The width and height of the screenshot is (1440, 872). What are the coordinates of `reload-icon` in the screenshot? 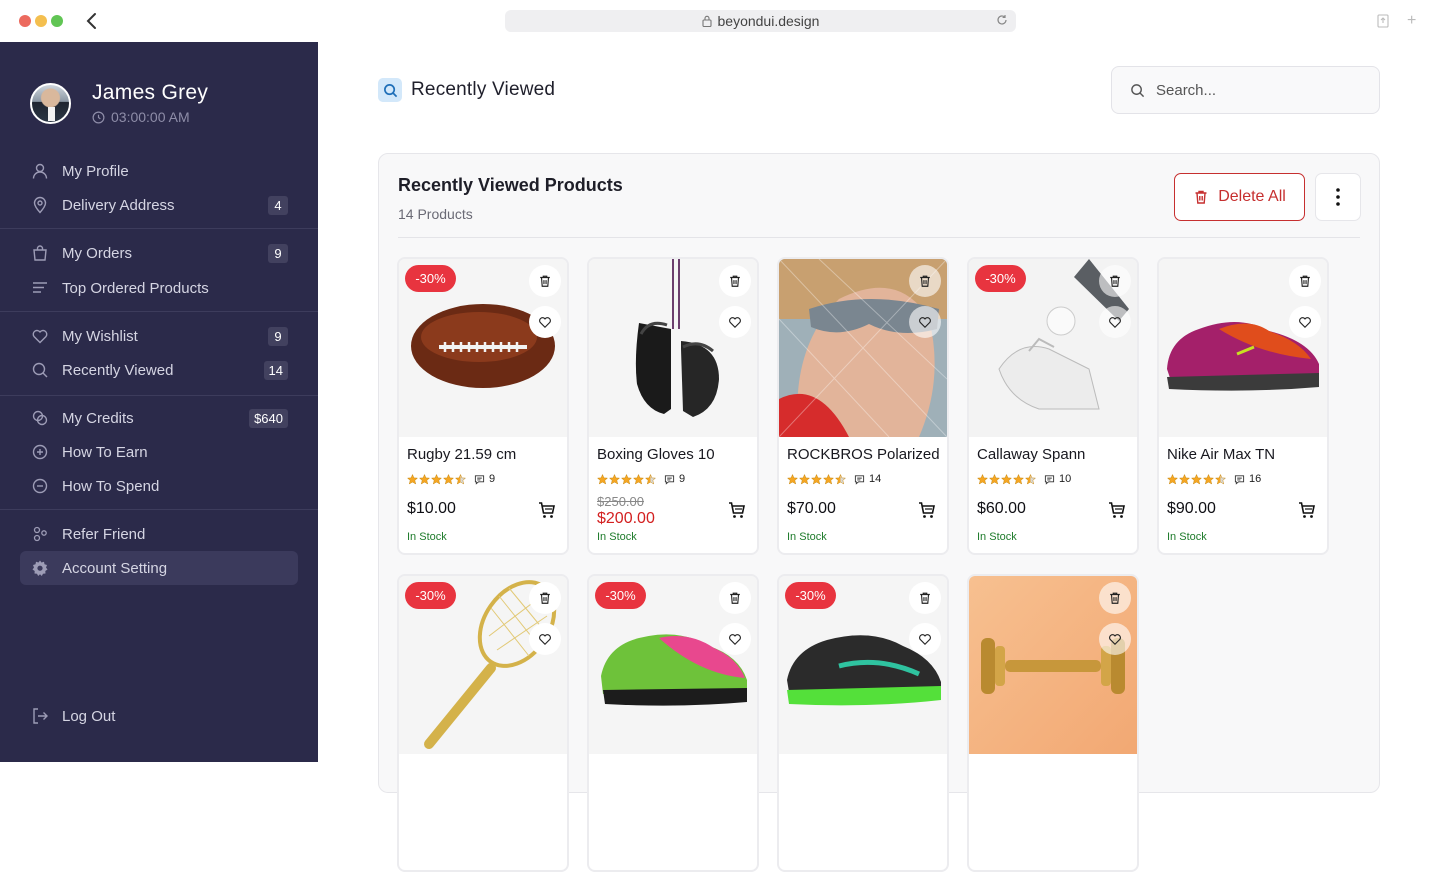 It's located at (1002, 20).